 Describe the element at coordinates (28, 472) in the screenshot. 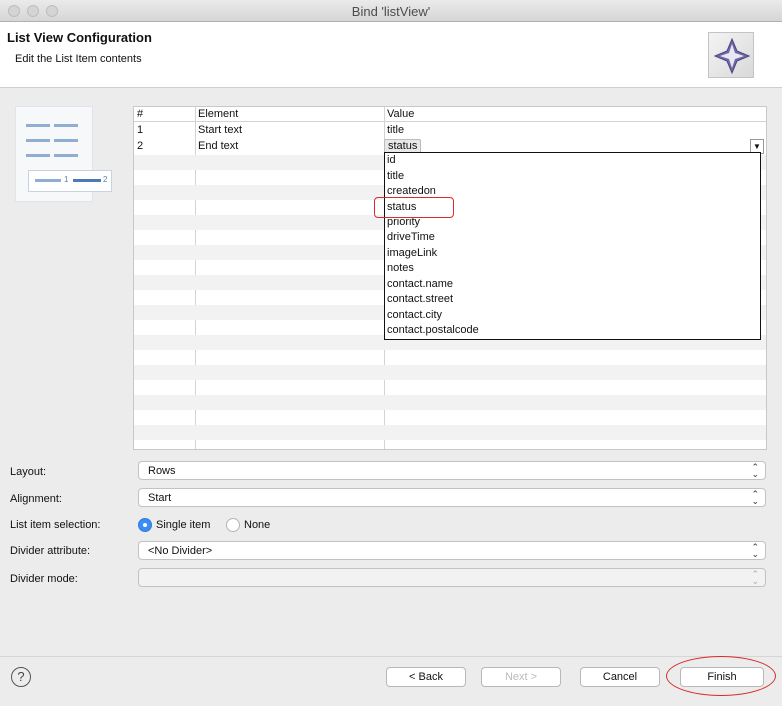

I see `layout-label: Layout:` at that location.